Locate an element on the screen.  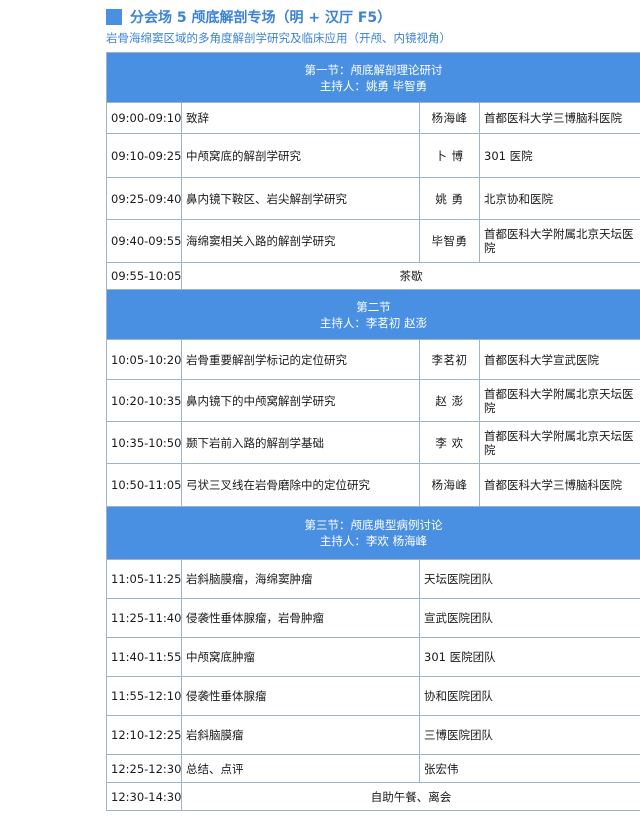
table-row: 11:40-11:55 中颅窝底肿瘤 301 医院团队 is located at coordinates (373, 657).